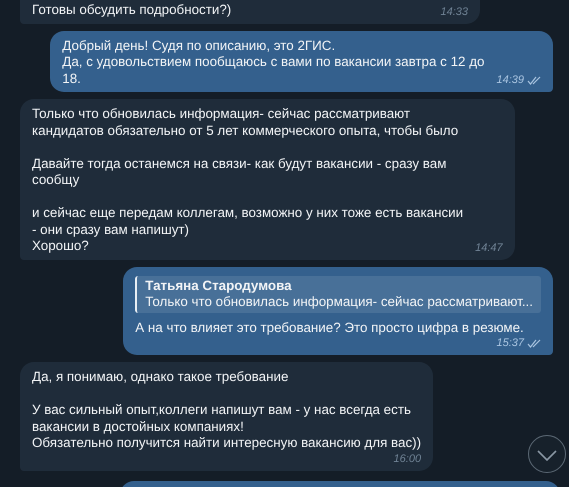 Image resolution: width=569 pixels, height=487 pixels. I want to click on reply-author: Татьяна Стародумова, so click(219, 286).